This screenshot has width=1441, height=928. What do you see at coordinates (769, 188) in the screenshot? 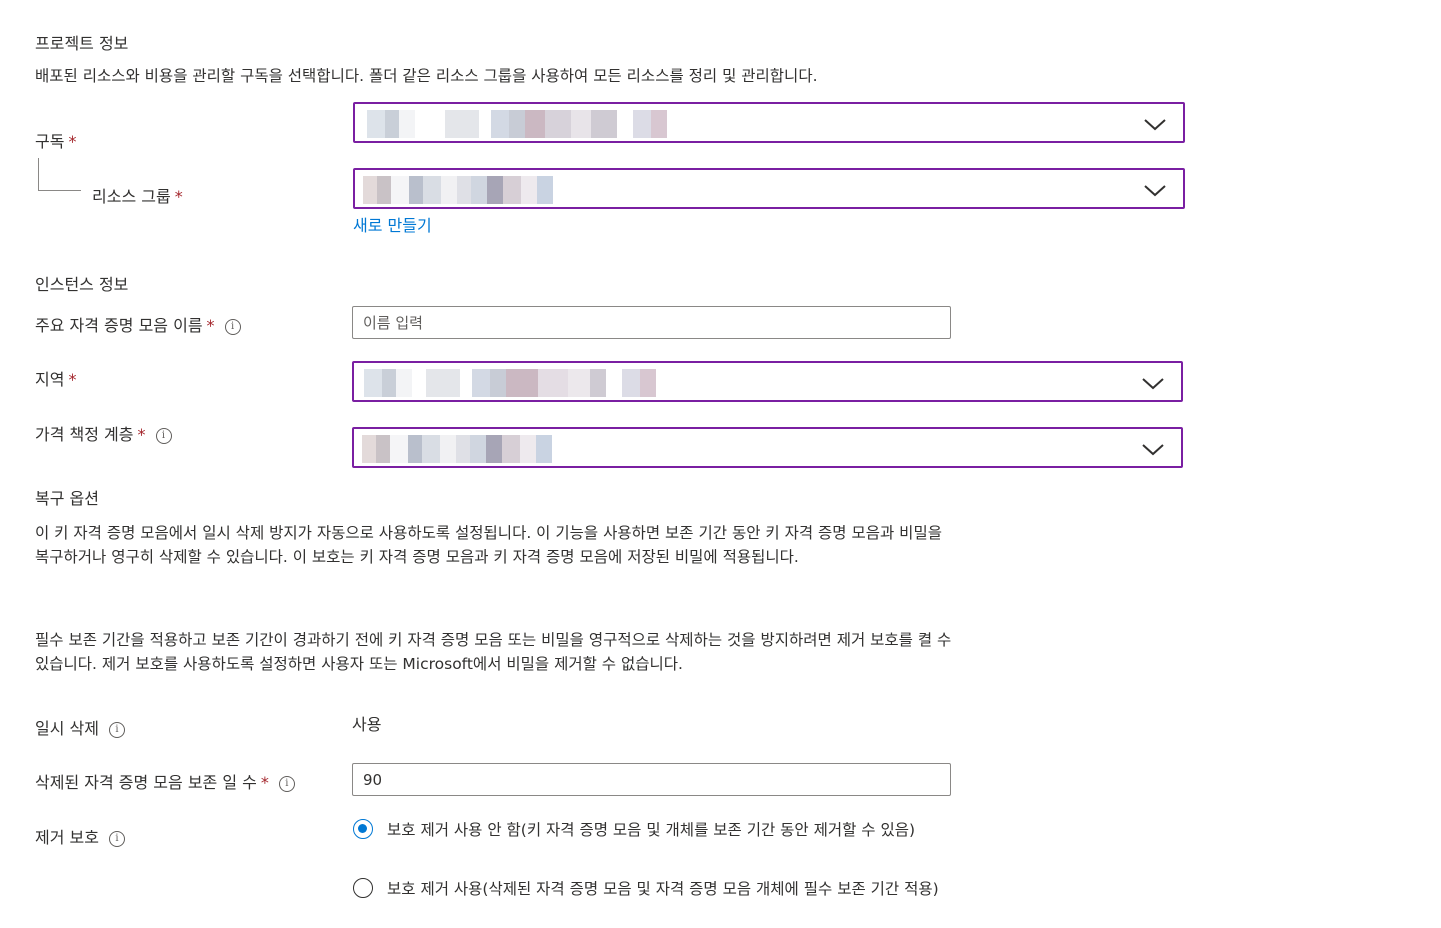
I see `resource-group-dropdown` at bounding box center [769, 188].